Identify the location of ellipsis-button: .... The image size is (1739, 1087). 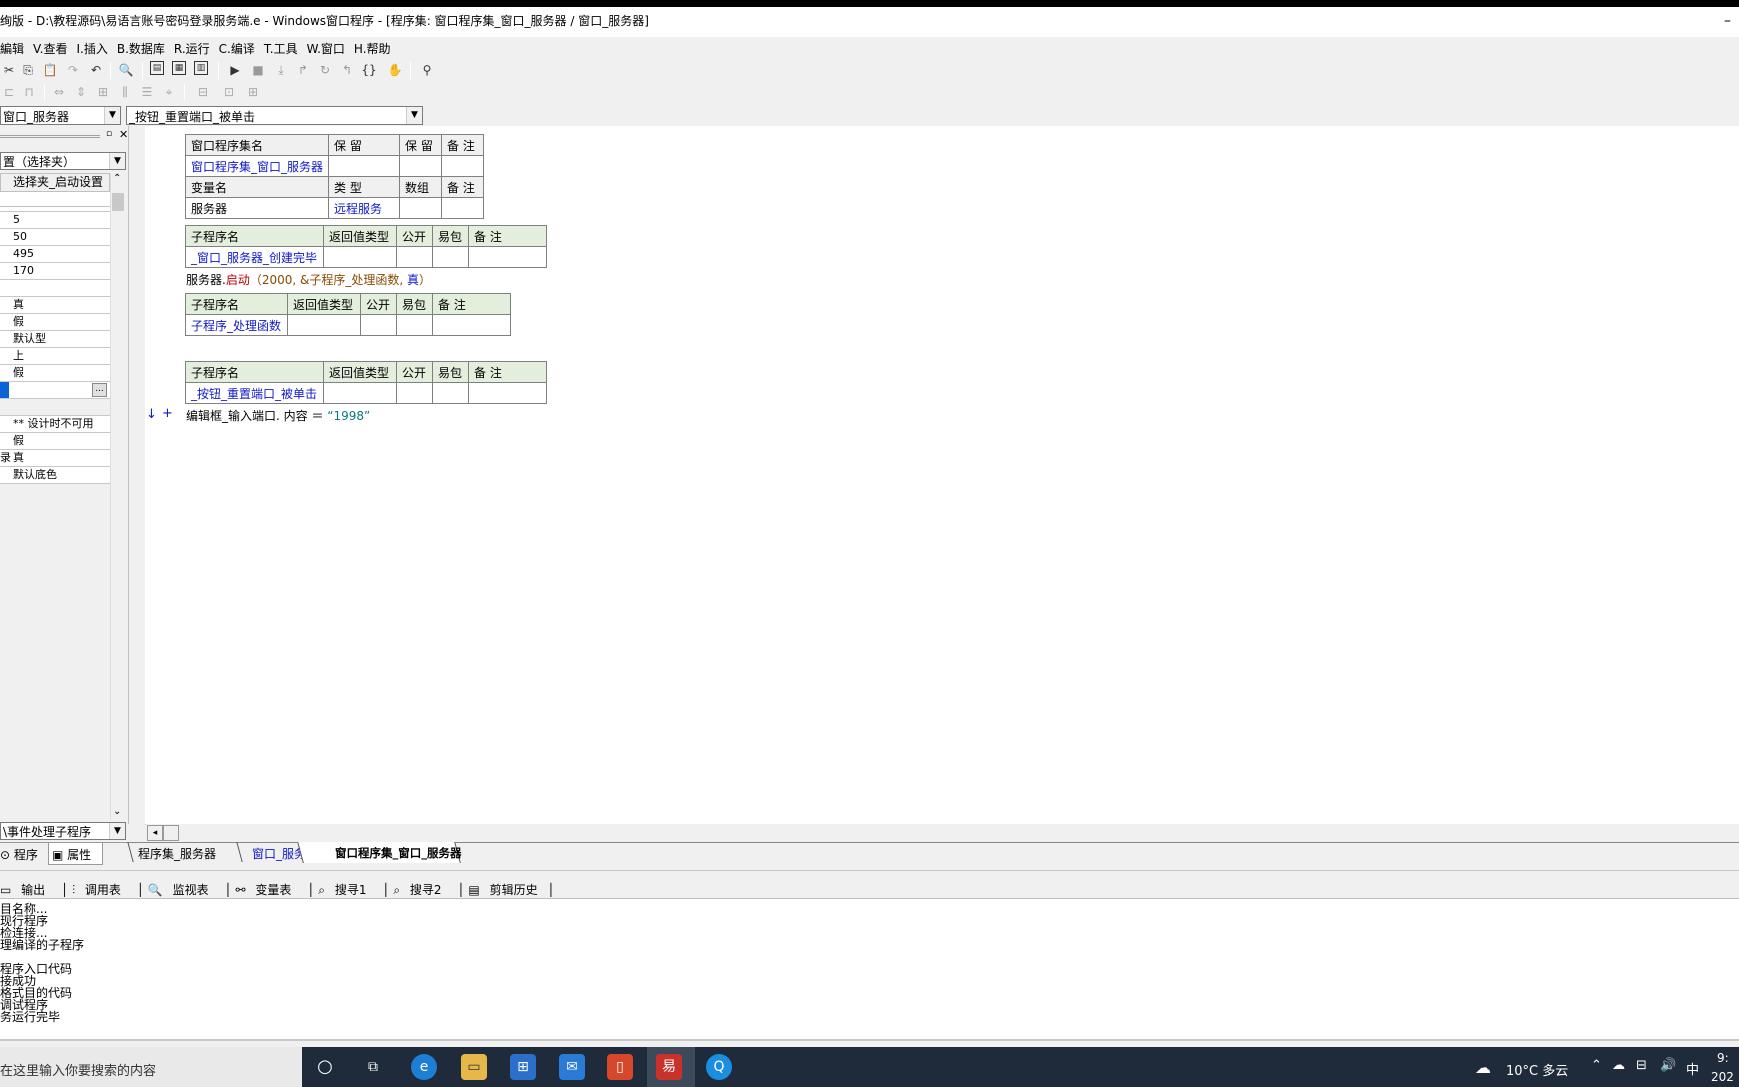
(99, 390).